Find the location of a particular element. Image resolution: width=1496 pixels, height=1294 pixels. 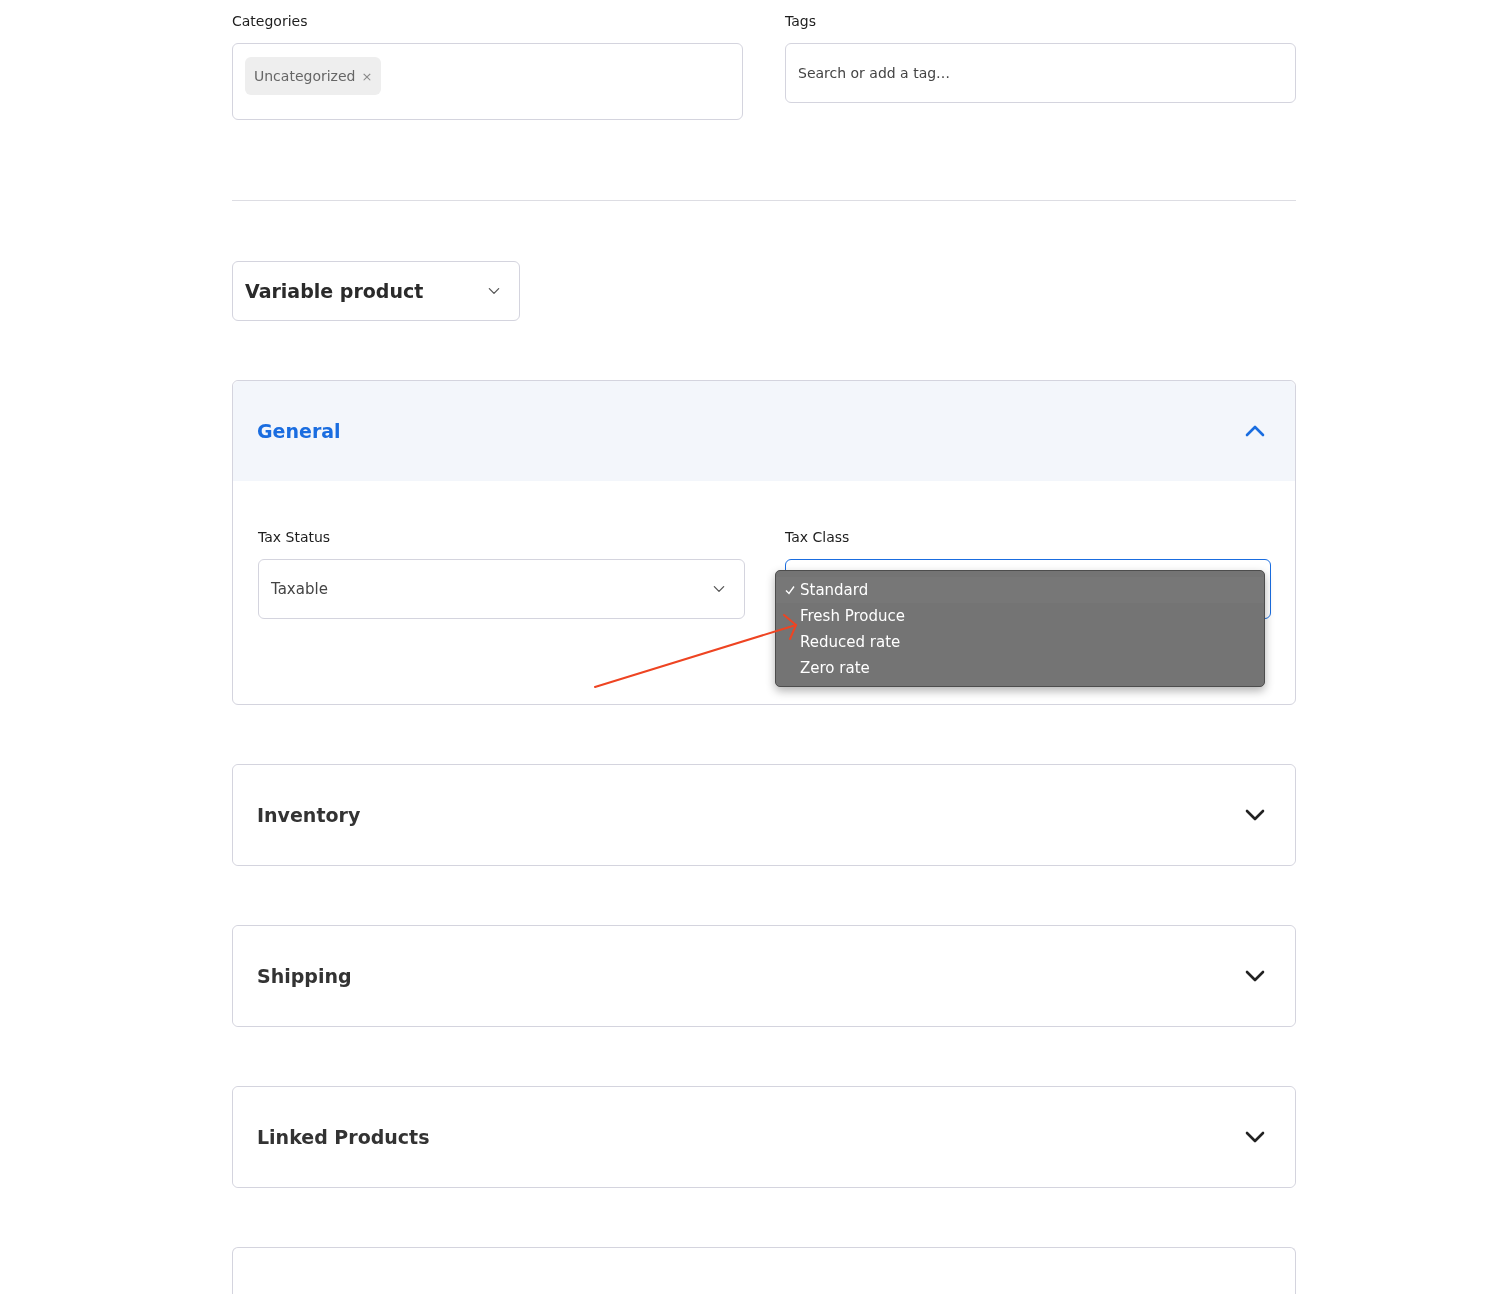

section-title: Linked Products is located at coordinates (343, 1137).